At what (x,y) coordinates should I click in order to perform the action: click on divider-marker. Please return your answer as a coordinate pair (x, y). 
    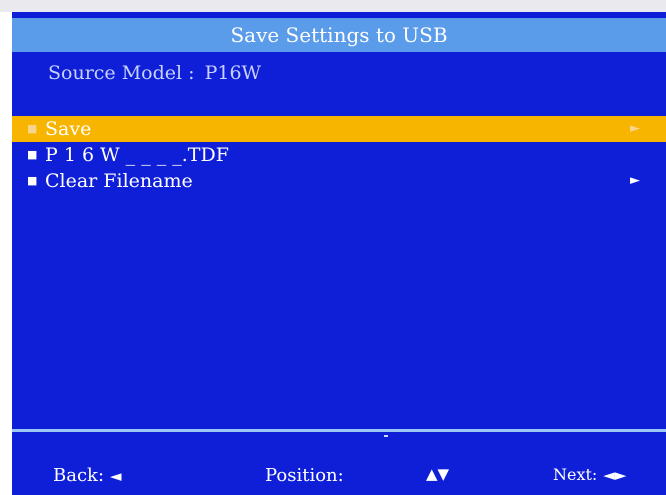
    Looking at the image, I should click on (386, 436).